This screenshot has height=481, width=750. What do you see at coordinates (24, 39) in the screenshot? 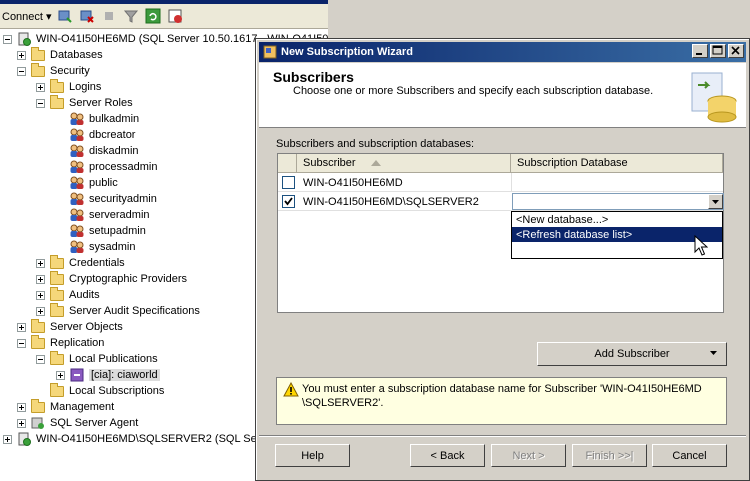
I see `server-icon` at bounding box center [24, 39].